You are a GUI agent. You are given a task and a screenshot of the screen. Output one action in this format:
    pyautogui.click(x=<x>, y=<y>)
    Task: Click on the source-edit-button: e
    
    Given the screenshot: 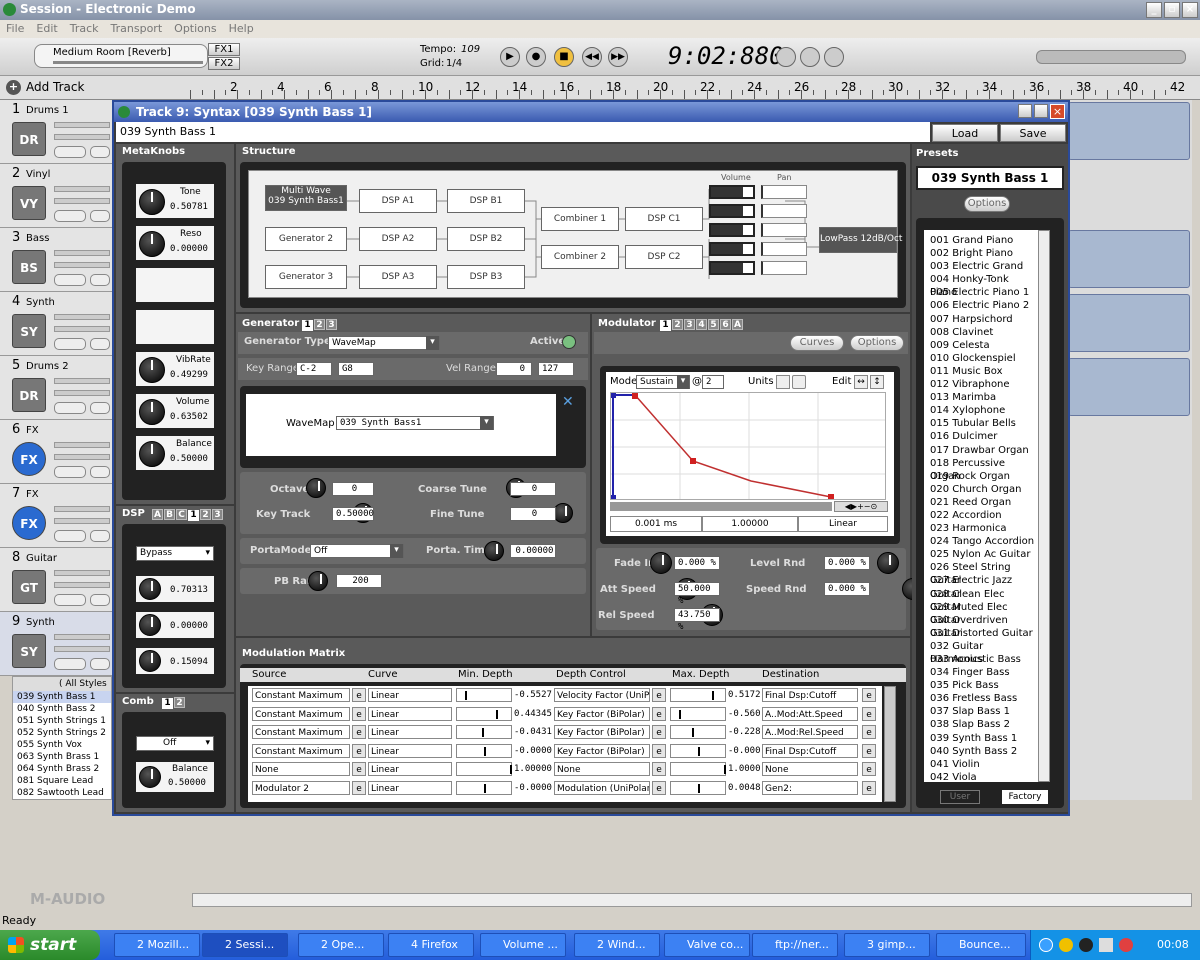 What is the action you would take?
    pyautogui.click(x=359, y=787)
    